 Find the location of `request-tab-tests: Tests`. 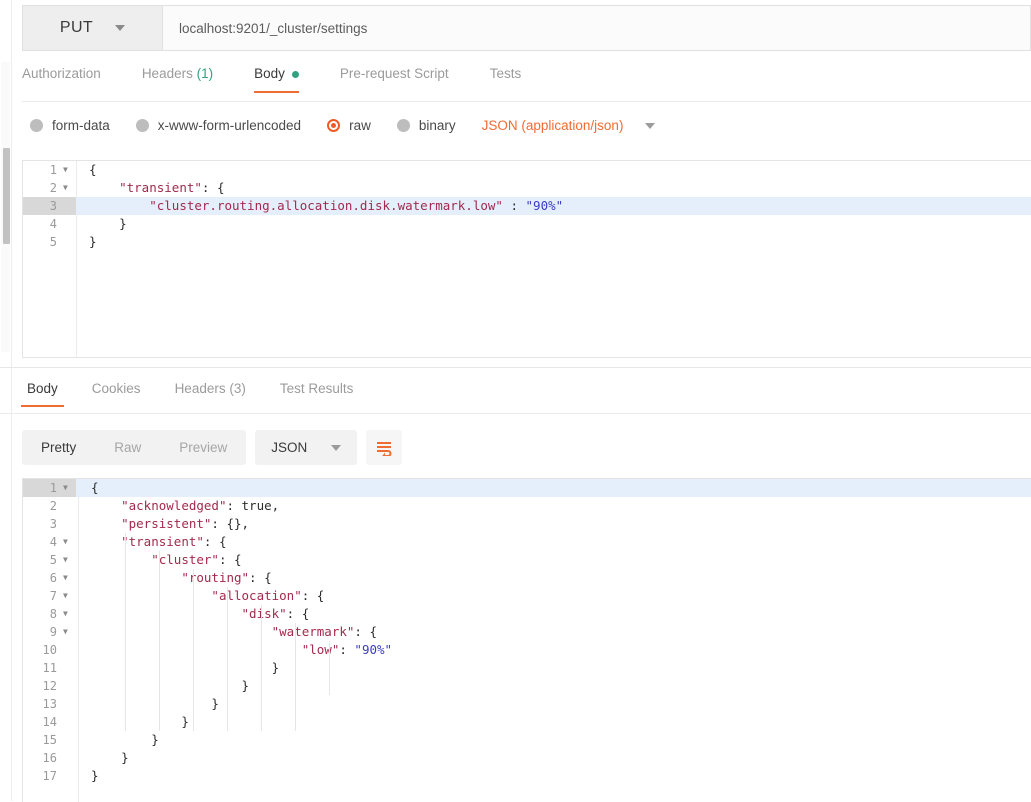

request-tab-tests: Tests is located at coordinates (516, 79).